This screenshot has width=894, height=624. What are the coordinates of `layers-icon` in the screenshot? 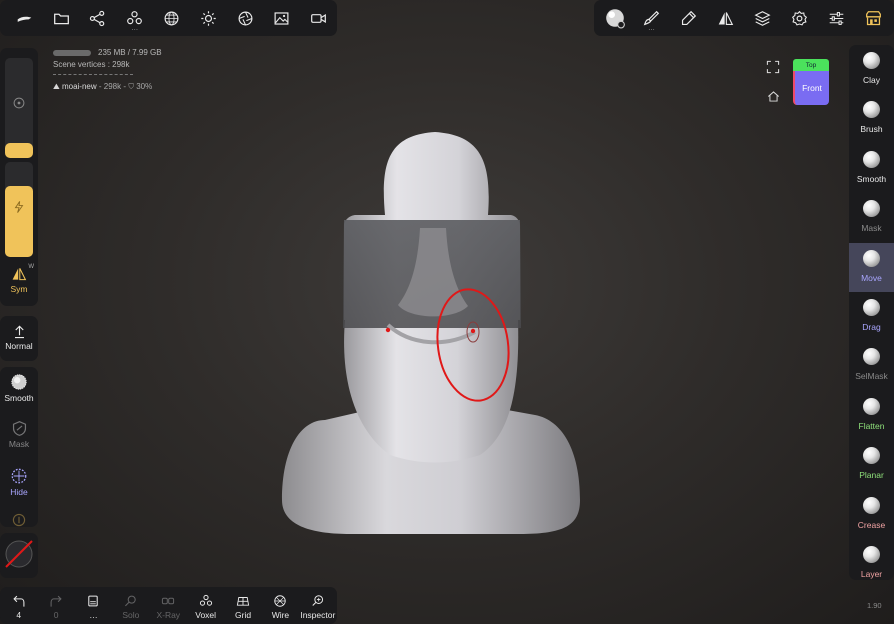 It's located at (762, 18).